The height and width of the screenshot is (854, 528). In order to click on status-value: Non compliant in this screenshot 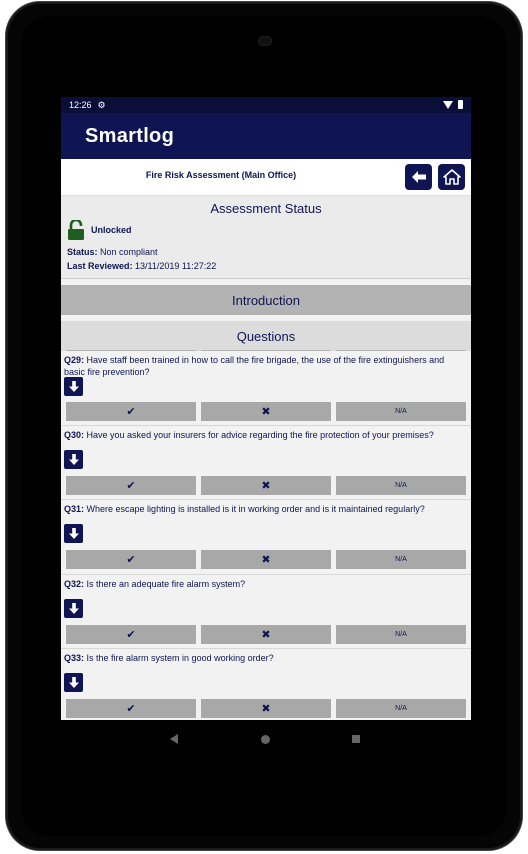, I will do `click(129, 252)`.